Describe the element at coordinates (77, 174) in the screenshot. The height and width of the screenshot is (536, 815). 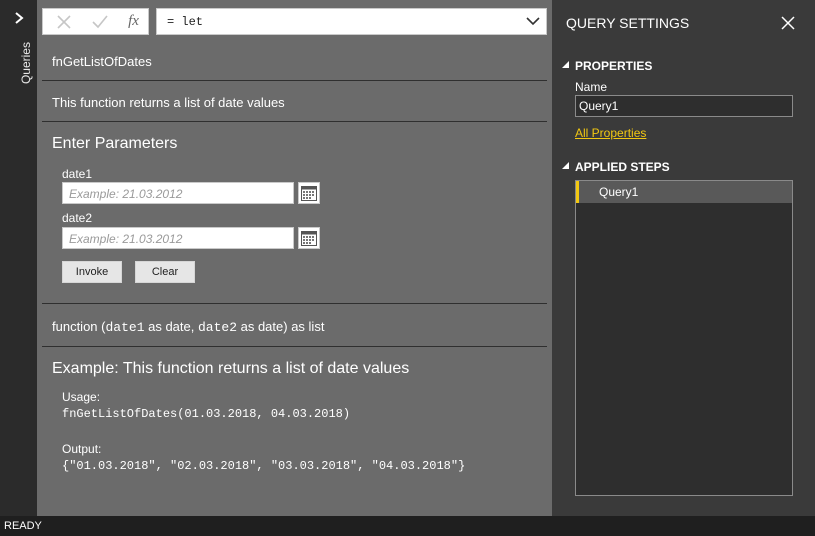
I see `date1-label: date1` at that location.